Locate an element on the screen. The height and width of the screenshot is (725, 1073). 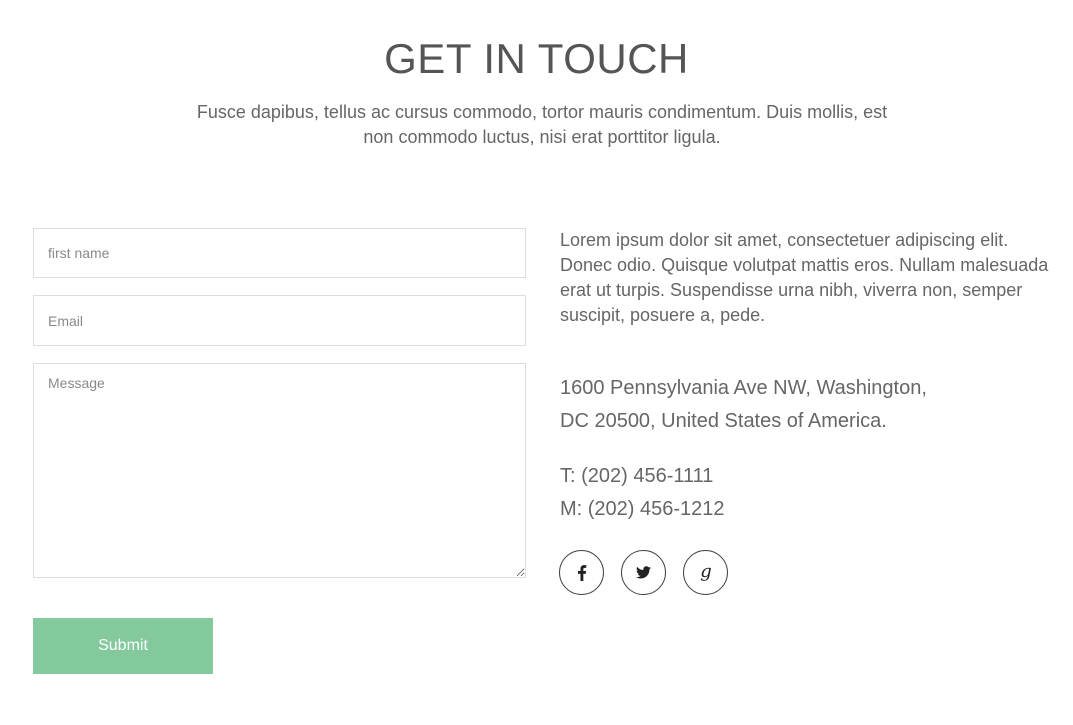
twitter-icon is located at coordinates (643, 572).